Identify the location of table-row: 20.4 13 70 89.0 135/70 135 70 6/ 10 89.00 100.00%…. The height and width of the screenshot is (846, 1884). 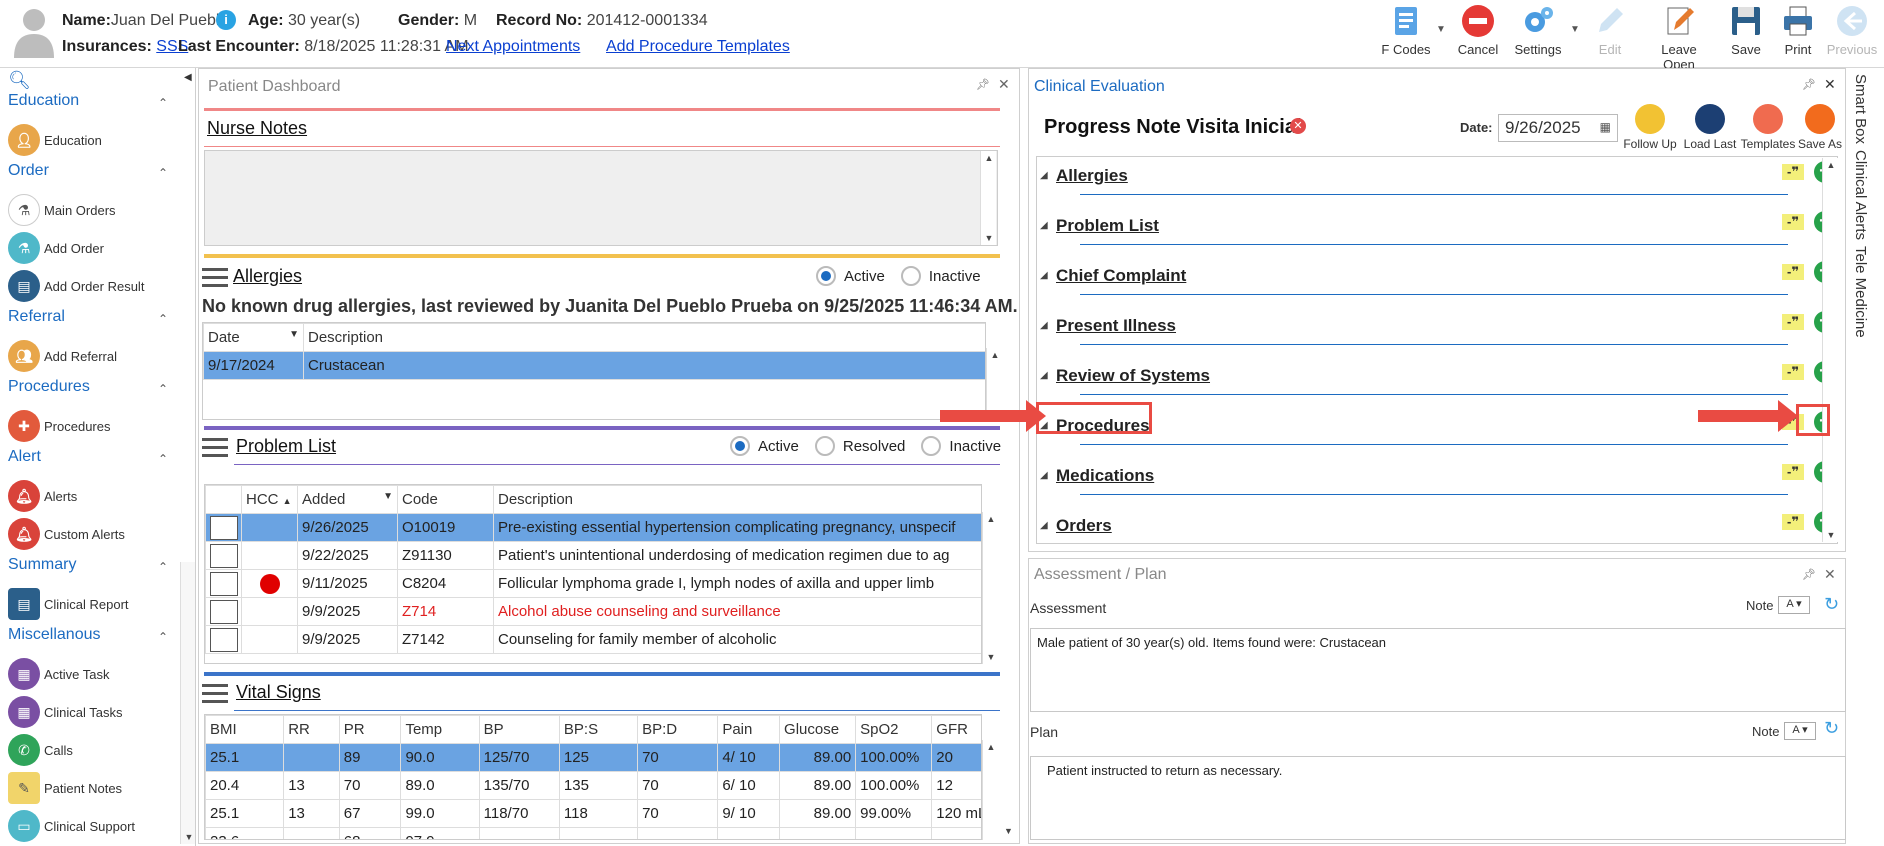
(593, 785).